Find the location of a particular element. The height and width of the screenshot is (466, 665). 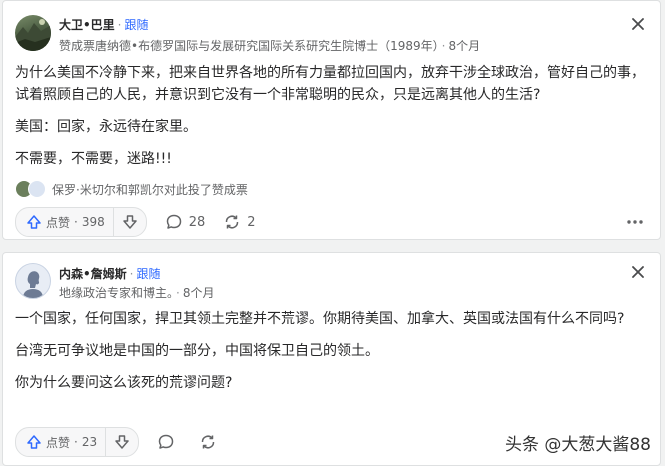

avatar-landscape-icon is located at coordinates (33, 35).